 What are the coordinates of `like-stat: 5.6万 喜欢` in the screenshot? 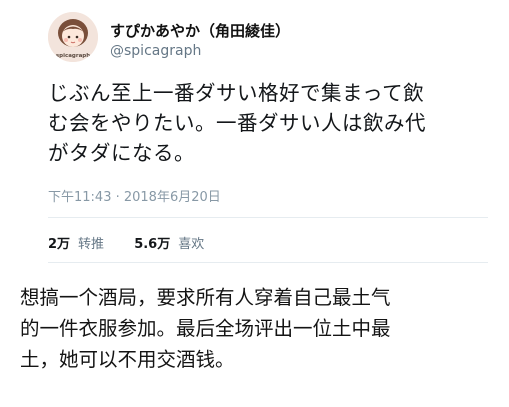 It's located at (169, 242).